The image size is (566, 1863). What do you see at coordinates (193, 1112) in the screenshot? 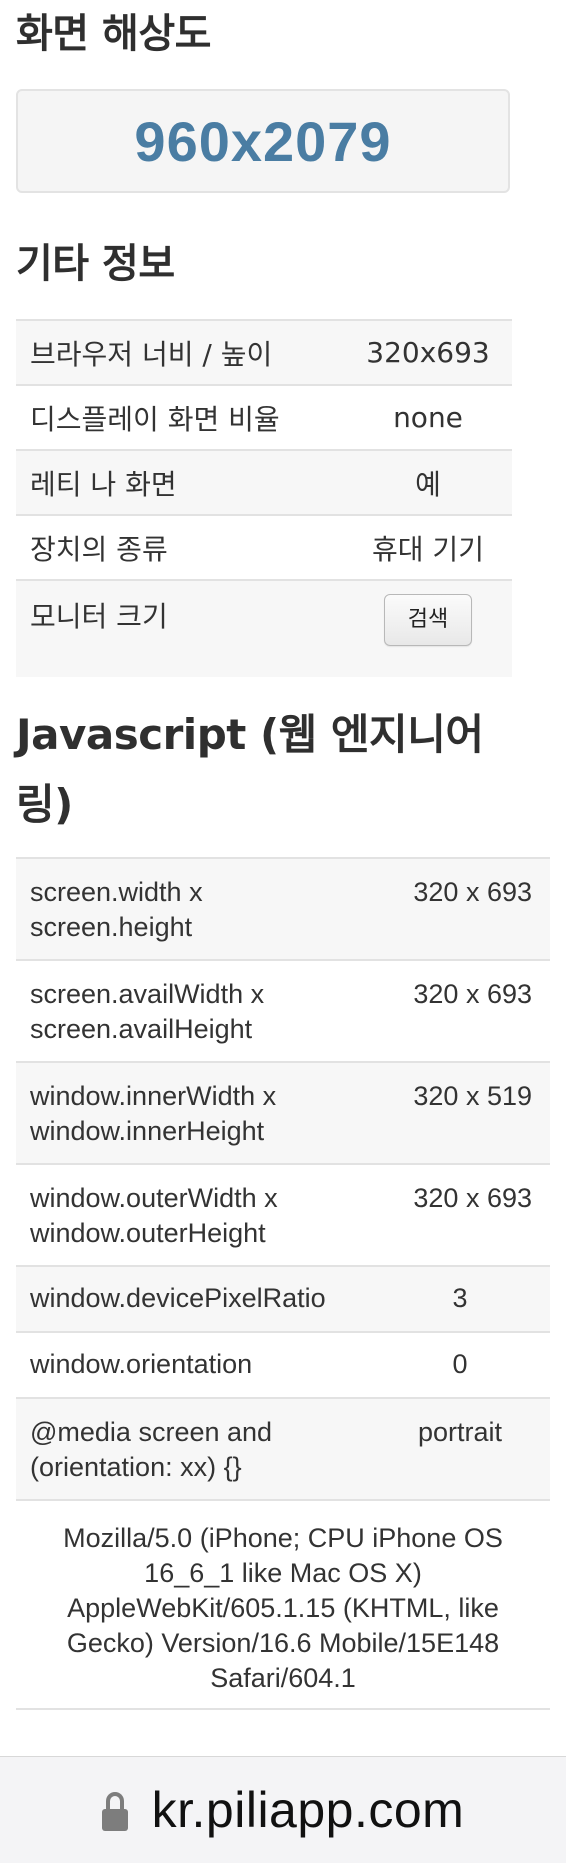
I see `row-label: window.innerWidth x window.innerHeight` at bounding box center [193, 1112].